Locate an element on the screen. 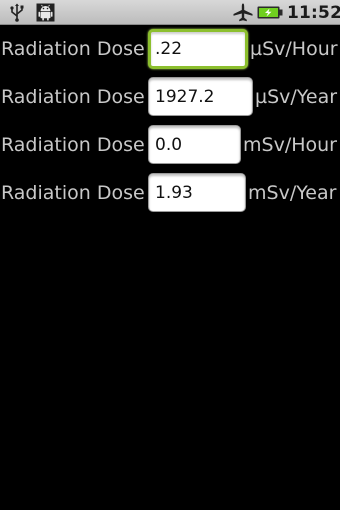 The width and height of the screenshot is (340, 510). airplane-mode-icon is located at coordinates (243, 12).